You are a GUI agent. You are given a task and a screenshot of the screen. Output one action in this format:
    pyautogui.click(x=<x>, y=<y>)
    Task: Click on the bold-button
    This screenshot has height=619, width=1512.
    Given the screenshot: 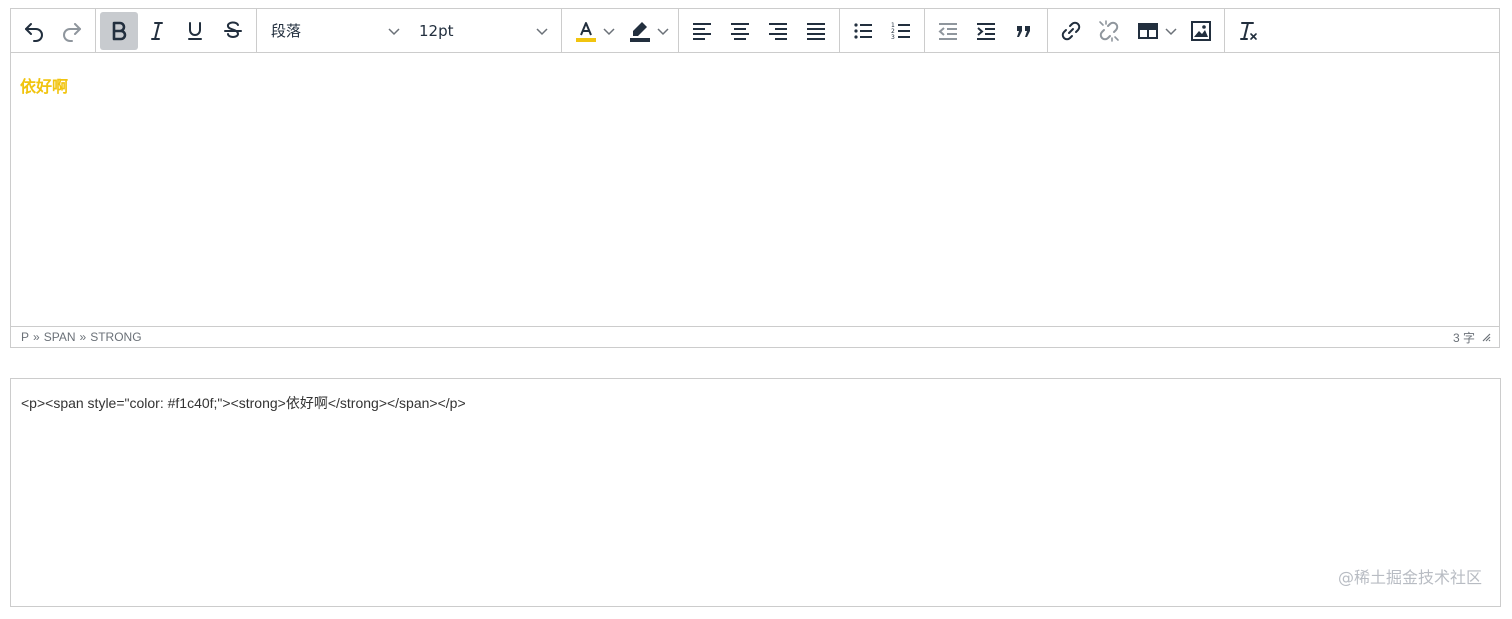 What is the action you would take?
    pyautogui.click(x=119, y=30)
    